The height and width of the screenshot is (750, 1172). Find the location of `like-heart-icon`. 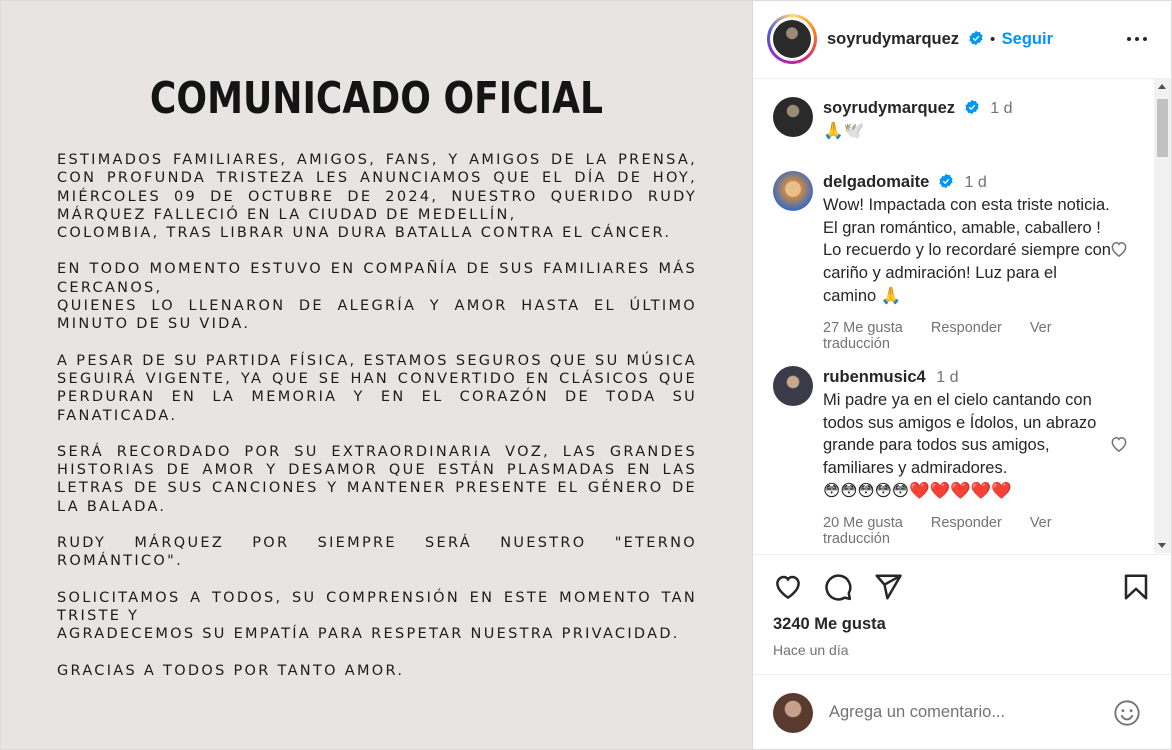

like-heart-icon is located at coordinates (788, 587).